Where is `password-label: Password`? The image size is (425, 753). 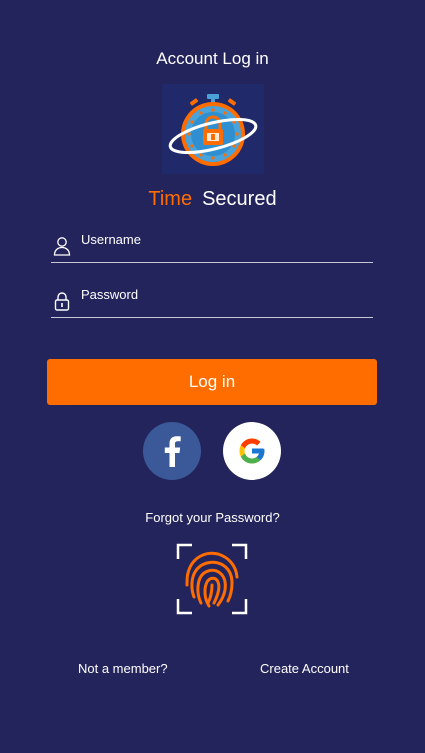 password-label: Password is located at coordinates (110, 294).